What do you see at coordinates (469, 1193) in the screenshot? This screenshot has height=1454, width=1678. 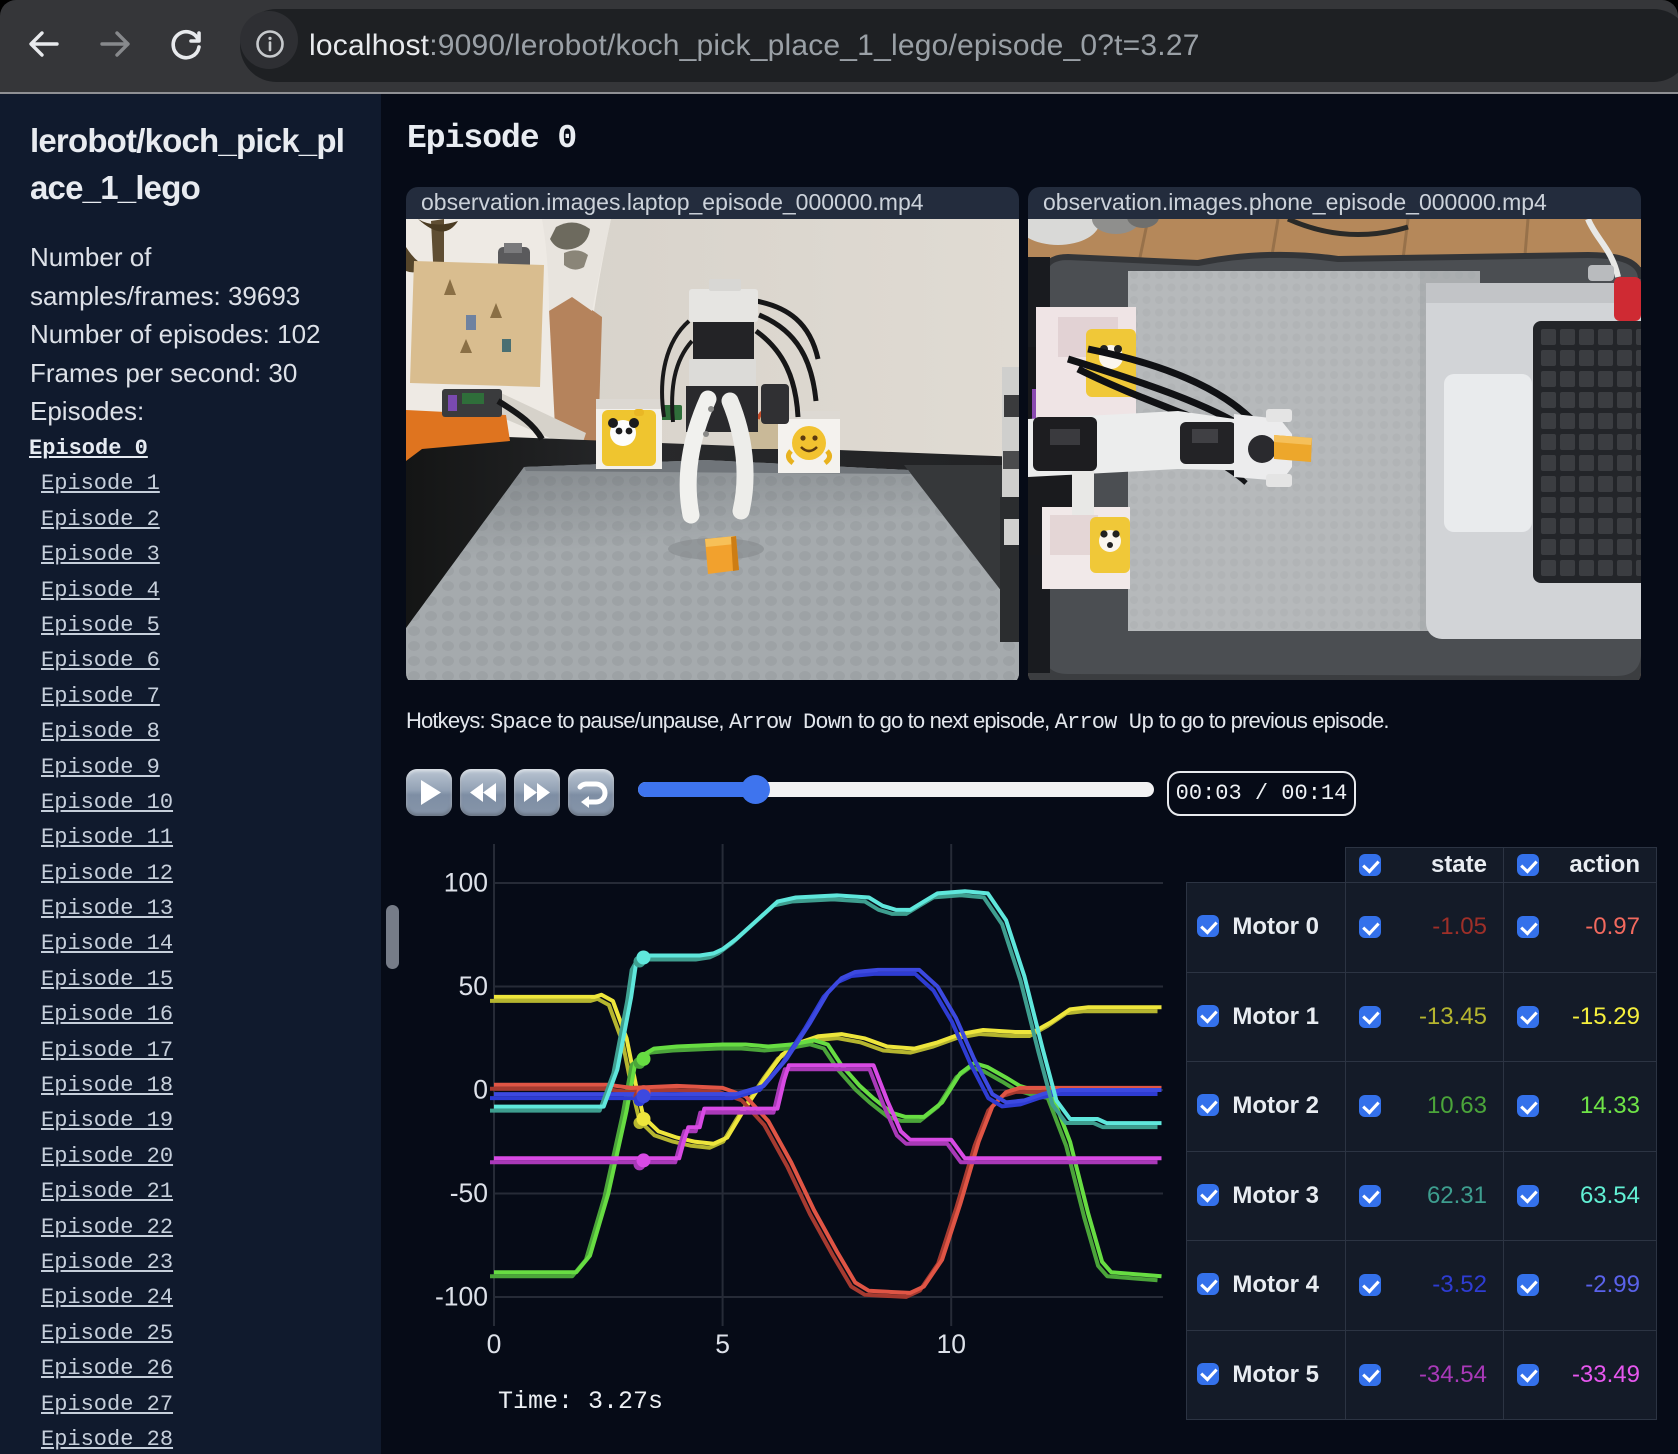 I see `svg-text: -50` at bounding box center [469, 1193].